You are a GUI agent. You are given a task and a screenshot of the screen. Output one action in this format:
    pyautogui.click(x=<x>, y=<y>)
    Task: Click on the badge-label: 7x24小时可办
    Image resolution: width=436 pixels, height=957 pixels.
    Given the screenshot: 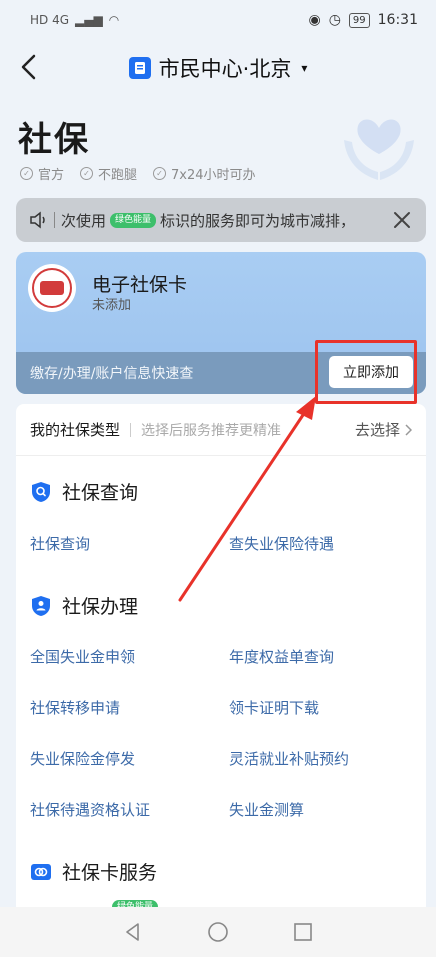 What is the action you would take?
    pyautogui.click(x=213, y=175)
    